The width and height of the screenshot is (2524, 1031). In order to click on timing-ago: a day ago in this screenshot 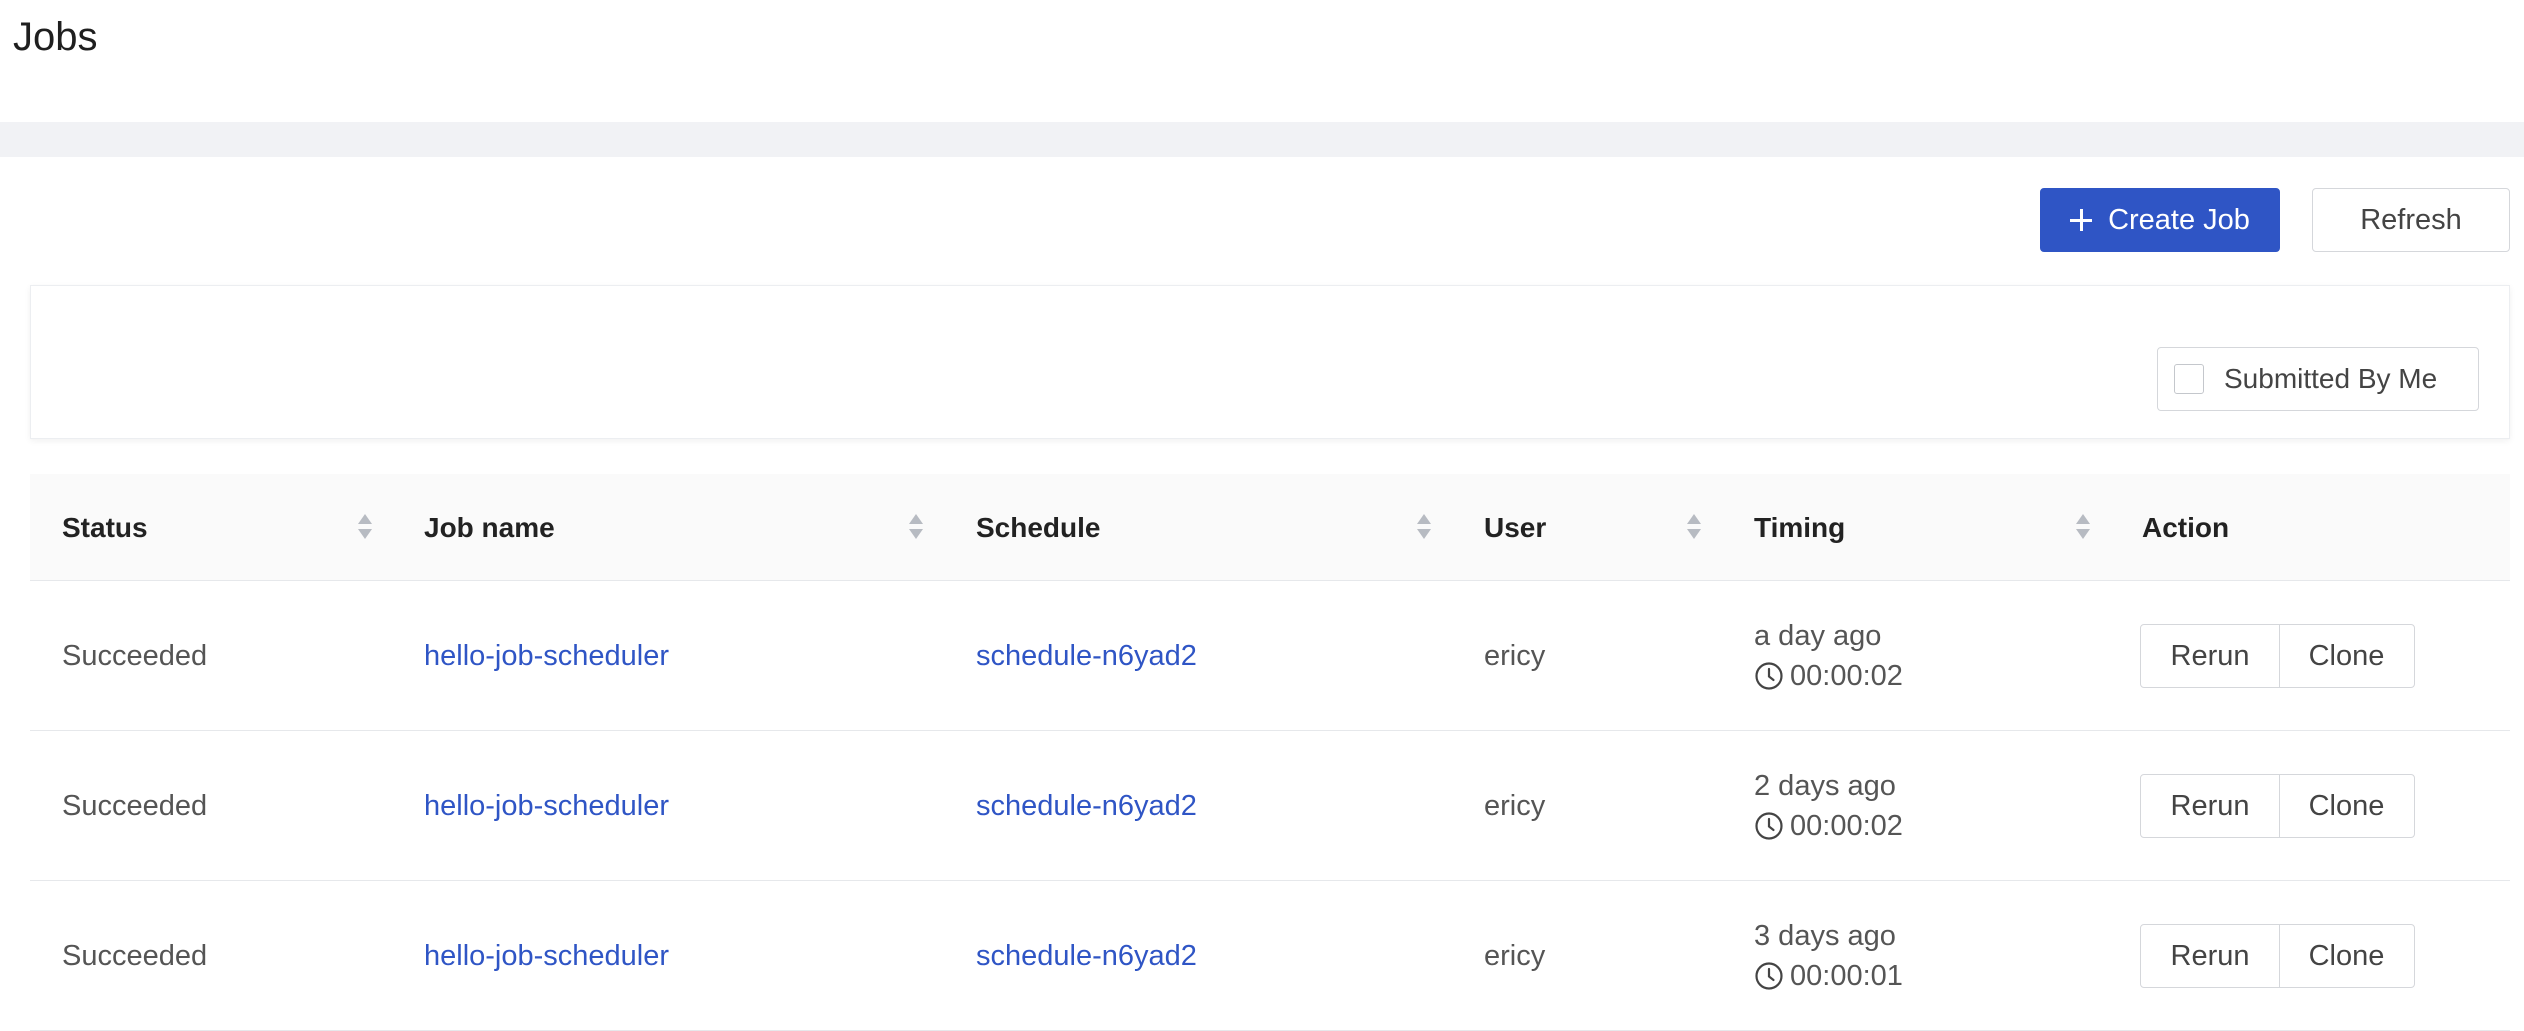, I will do `click(1818, 636)`.